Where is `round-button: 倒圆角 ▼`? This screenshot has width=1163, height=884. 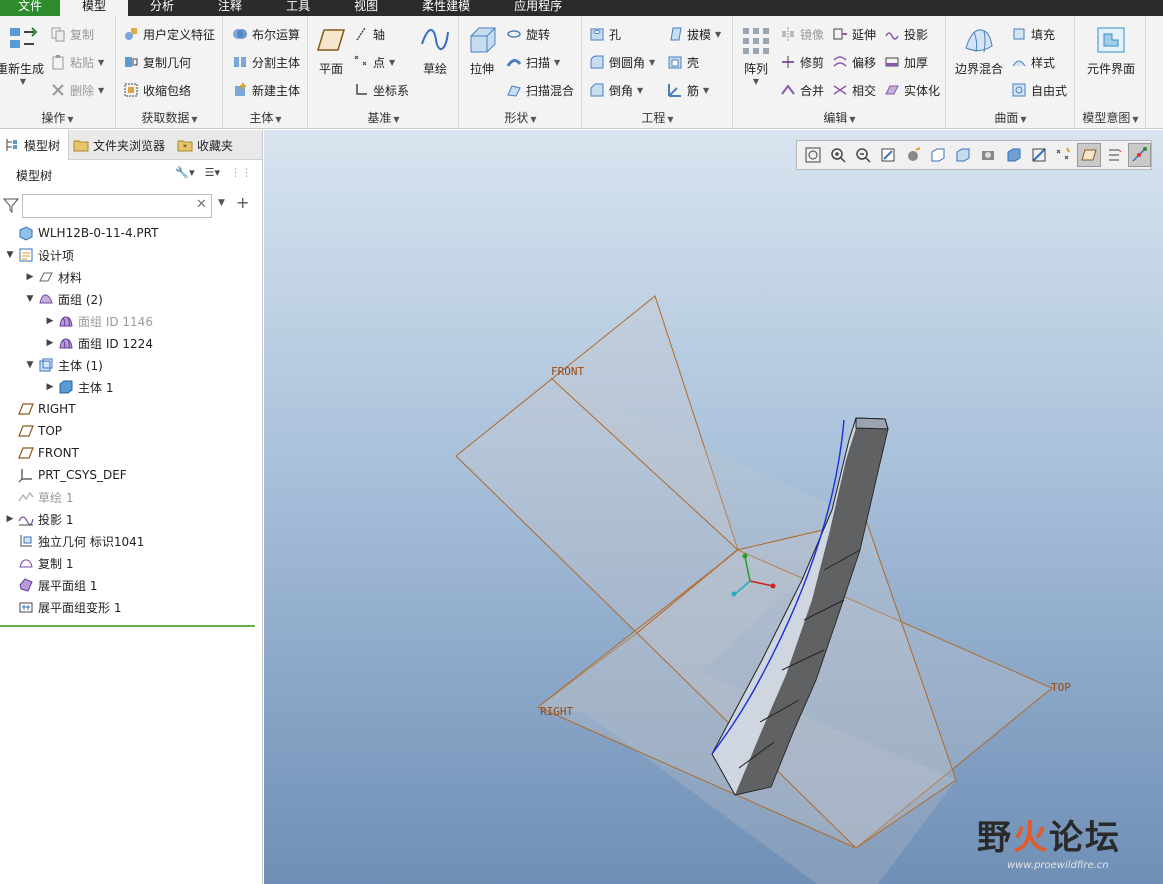 round-button: 倒圆角 ▼ is located at coordinates (622, 62).